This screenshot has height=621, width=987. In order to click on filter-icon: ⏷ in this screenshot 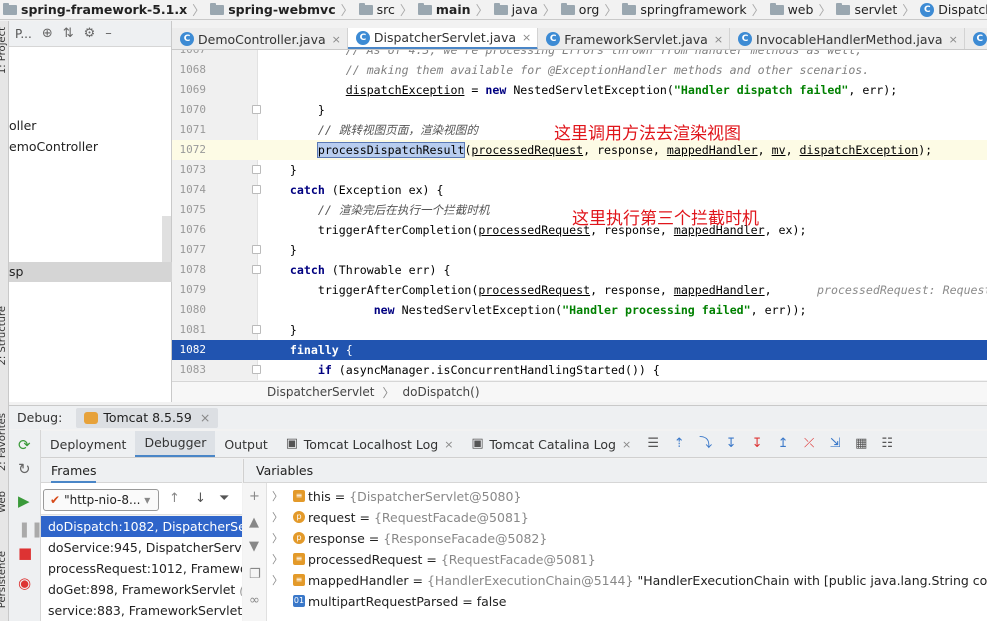, I will do `click(224, 498)`.